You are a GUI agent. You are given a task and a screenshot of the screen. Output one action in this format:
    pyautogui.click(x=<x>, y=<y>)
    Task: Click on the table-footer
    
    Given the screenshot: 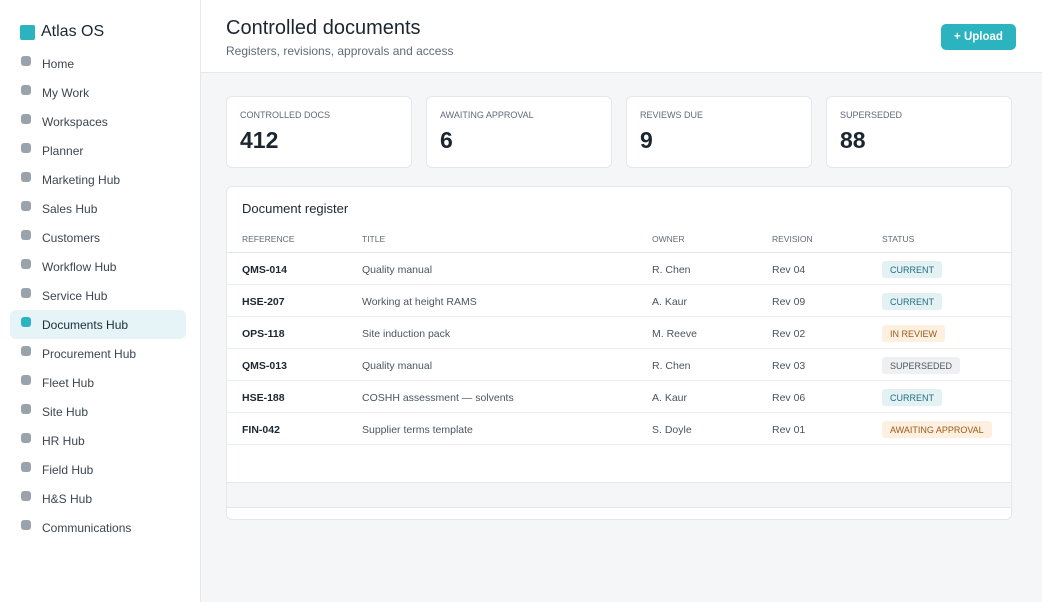 What is the action you would take?
    pyautogui.click(x=619, y=495)
    